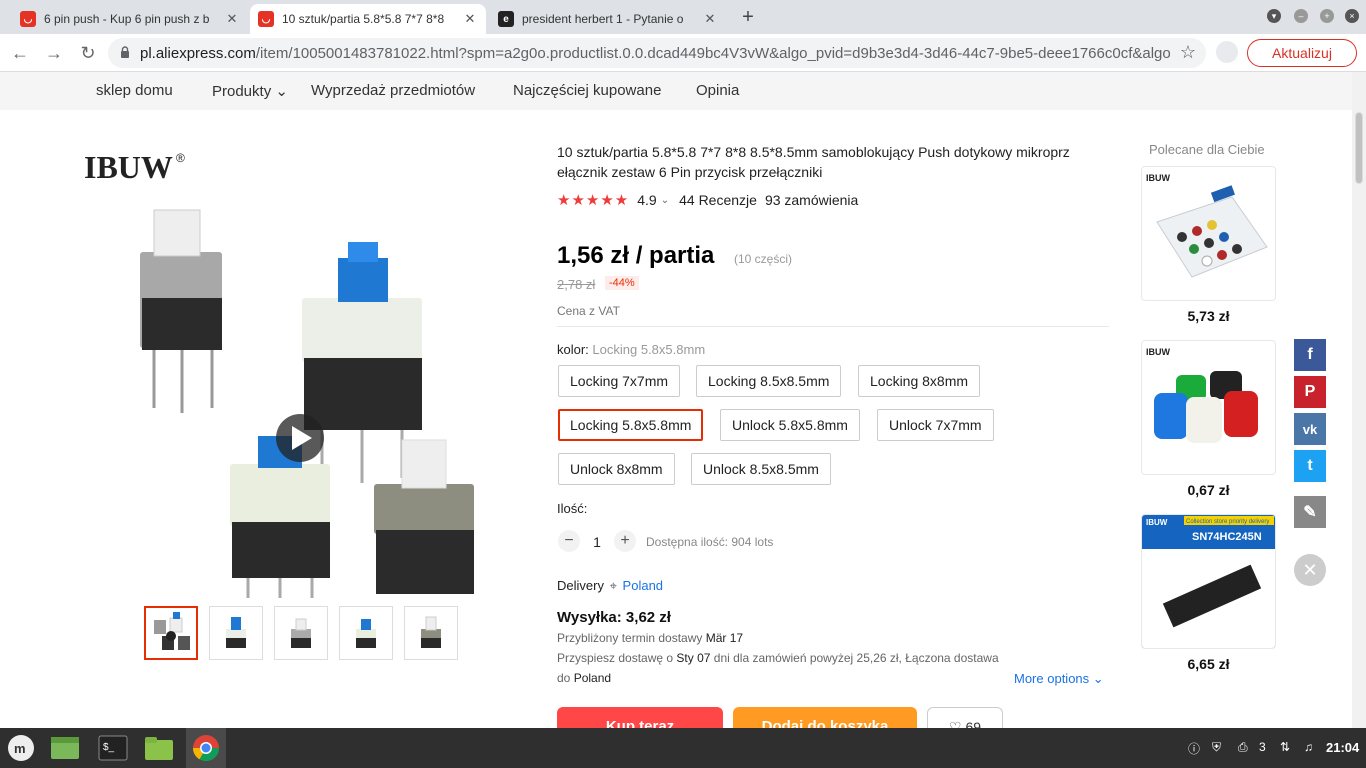  Describe the element at coordinates (206, 748) in the screenshot. I see `chrome-icon` at that location.